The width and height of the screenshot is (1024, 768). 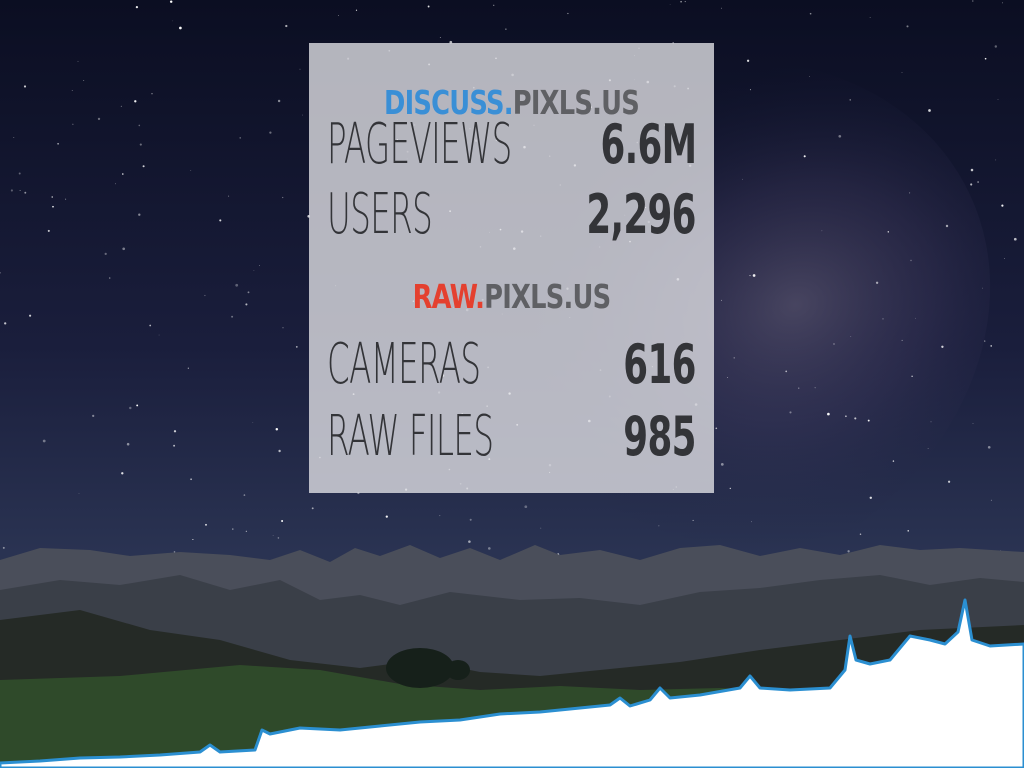 I want to click on stat-label: CAMERAS, so click(x=404, y=364).